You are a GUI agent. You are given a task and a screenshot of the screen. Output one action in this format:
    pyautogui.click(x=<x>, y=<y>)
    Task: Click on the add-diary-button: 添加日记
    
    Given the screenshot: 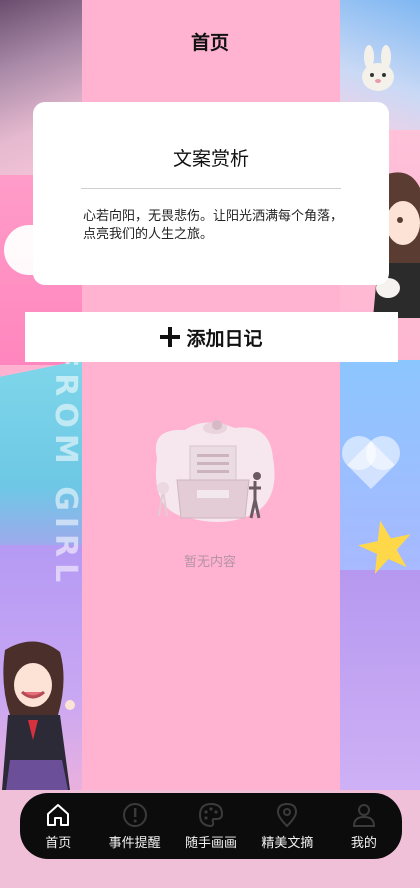 What is the action you would take?
    pyautogui.click(x=211, y=337)
    